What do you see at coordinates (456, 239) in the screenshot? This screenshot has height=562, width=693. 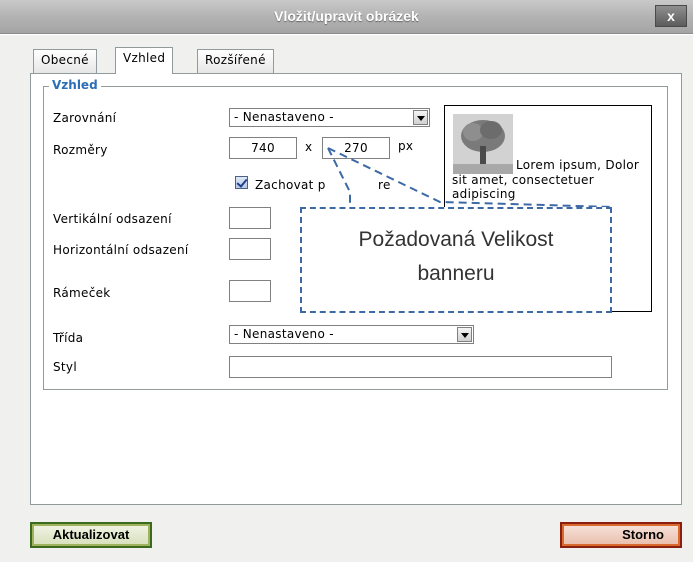 I see `callout-line-1: Požadovaná Velikost` at bounding box center [456, 239].